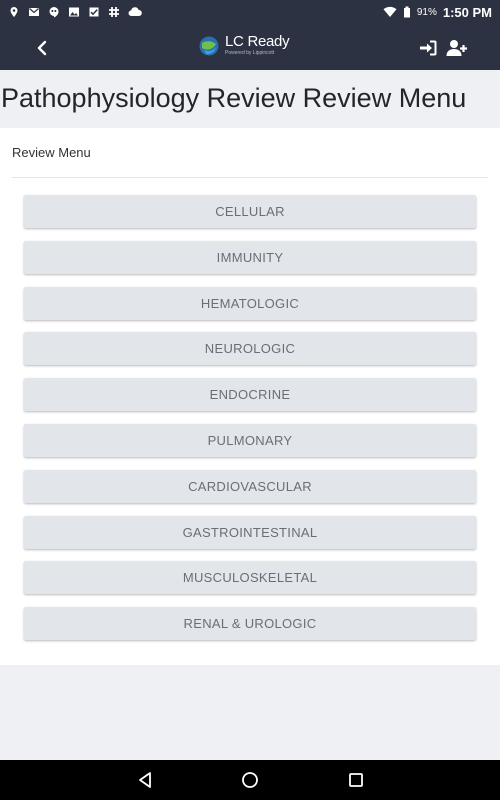  I want to click on system-nav-bar, so click(250, 780).